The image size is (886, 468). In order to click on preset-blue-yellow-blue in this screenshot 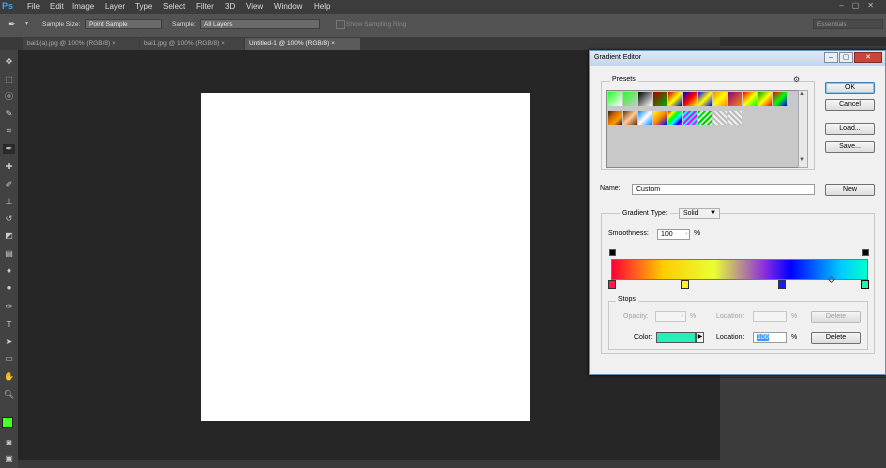, I will do `click(705, 99)`.